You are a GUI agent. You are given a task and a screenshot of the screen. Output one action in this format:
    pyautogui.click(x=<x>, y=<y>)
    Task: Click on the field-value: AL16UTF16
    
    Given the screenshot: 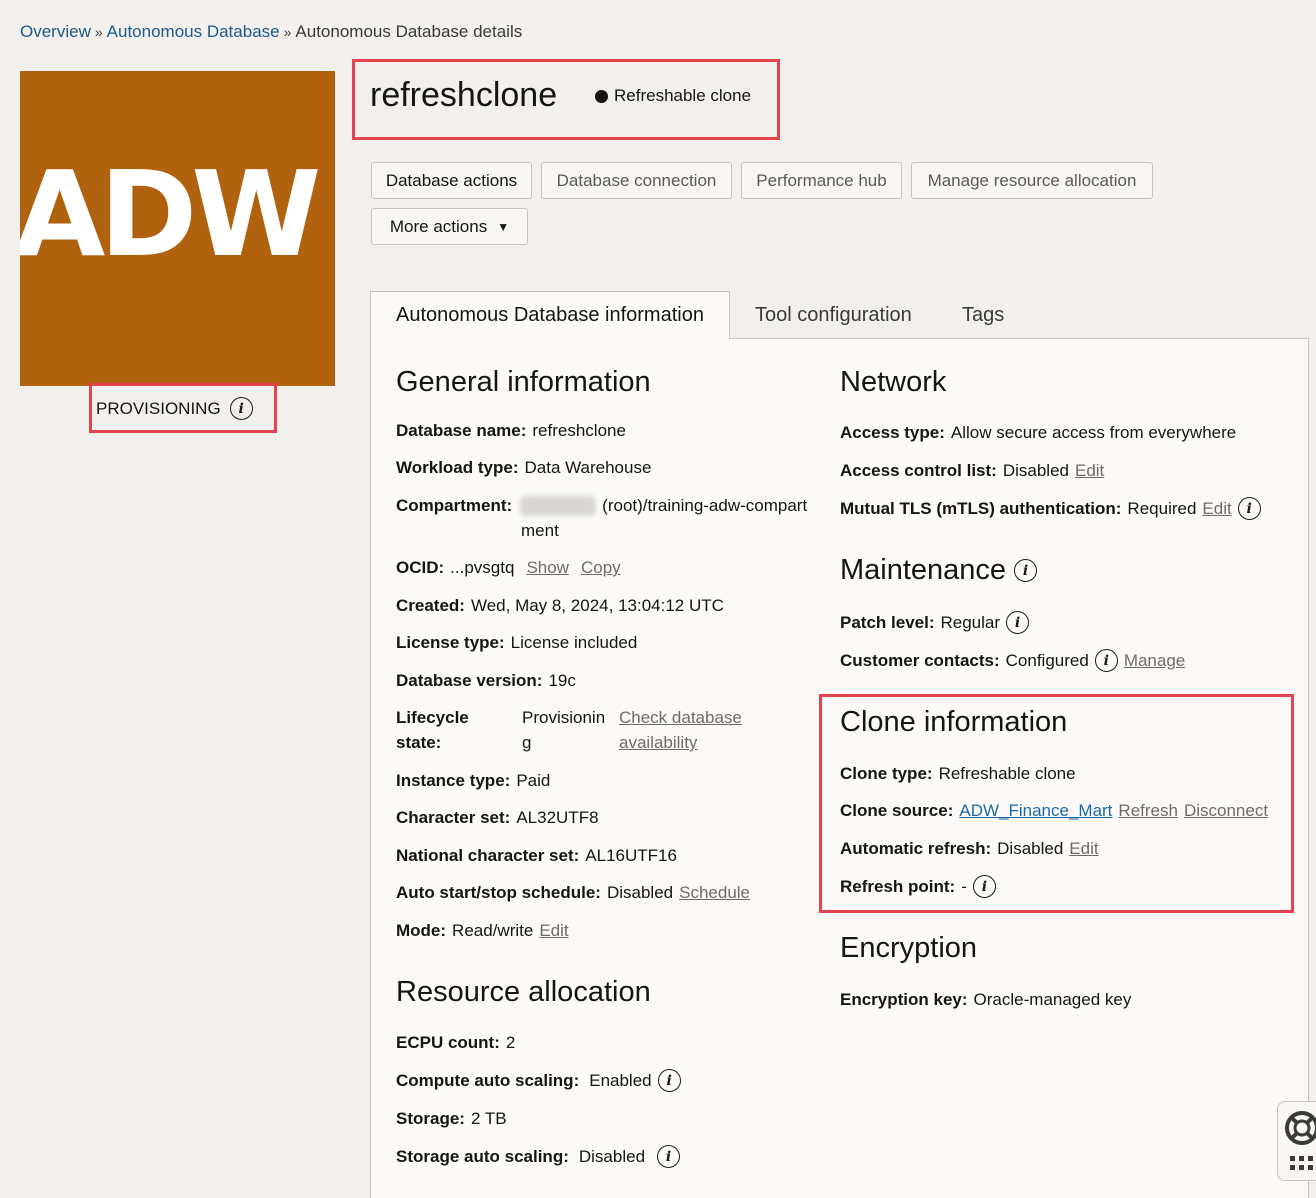 What is the action you would take?
    pyautogui.click(x=631, y=855)
    